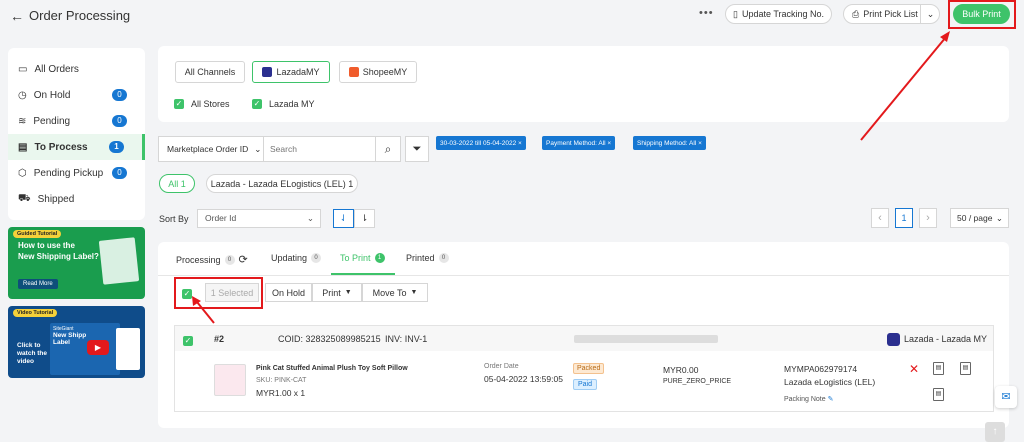 The width and height of the screenshot is (1024, 442). Describe the element at coordinates (205, 312) in the screenshot. I see `arrow-to-checkbox` at that location.